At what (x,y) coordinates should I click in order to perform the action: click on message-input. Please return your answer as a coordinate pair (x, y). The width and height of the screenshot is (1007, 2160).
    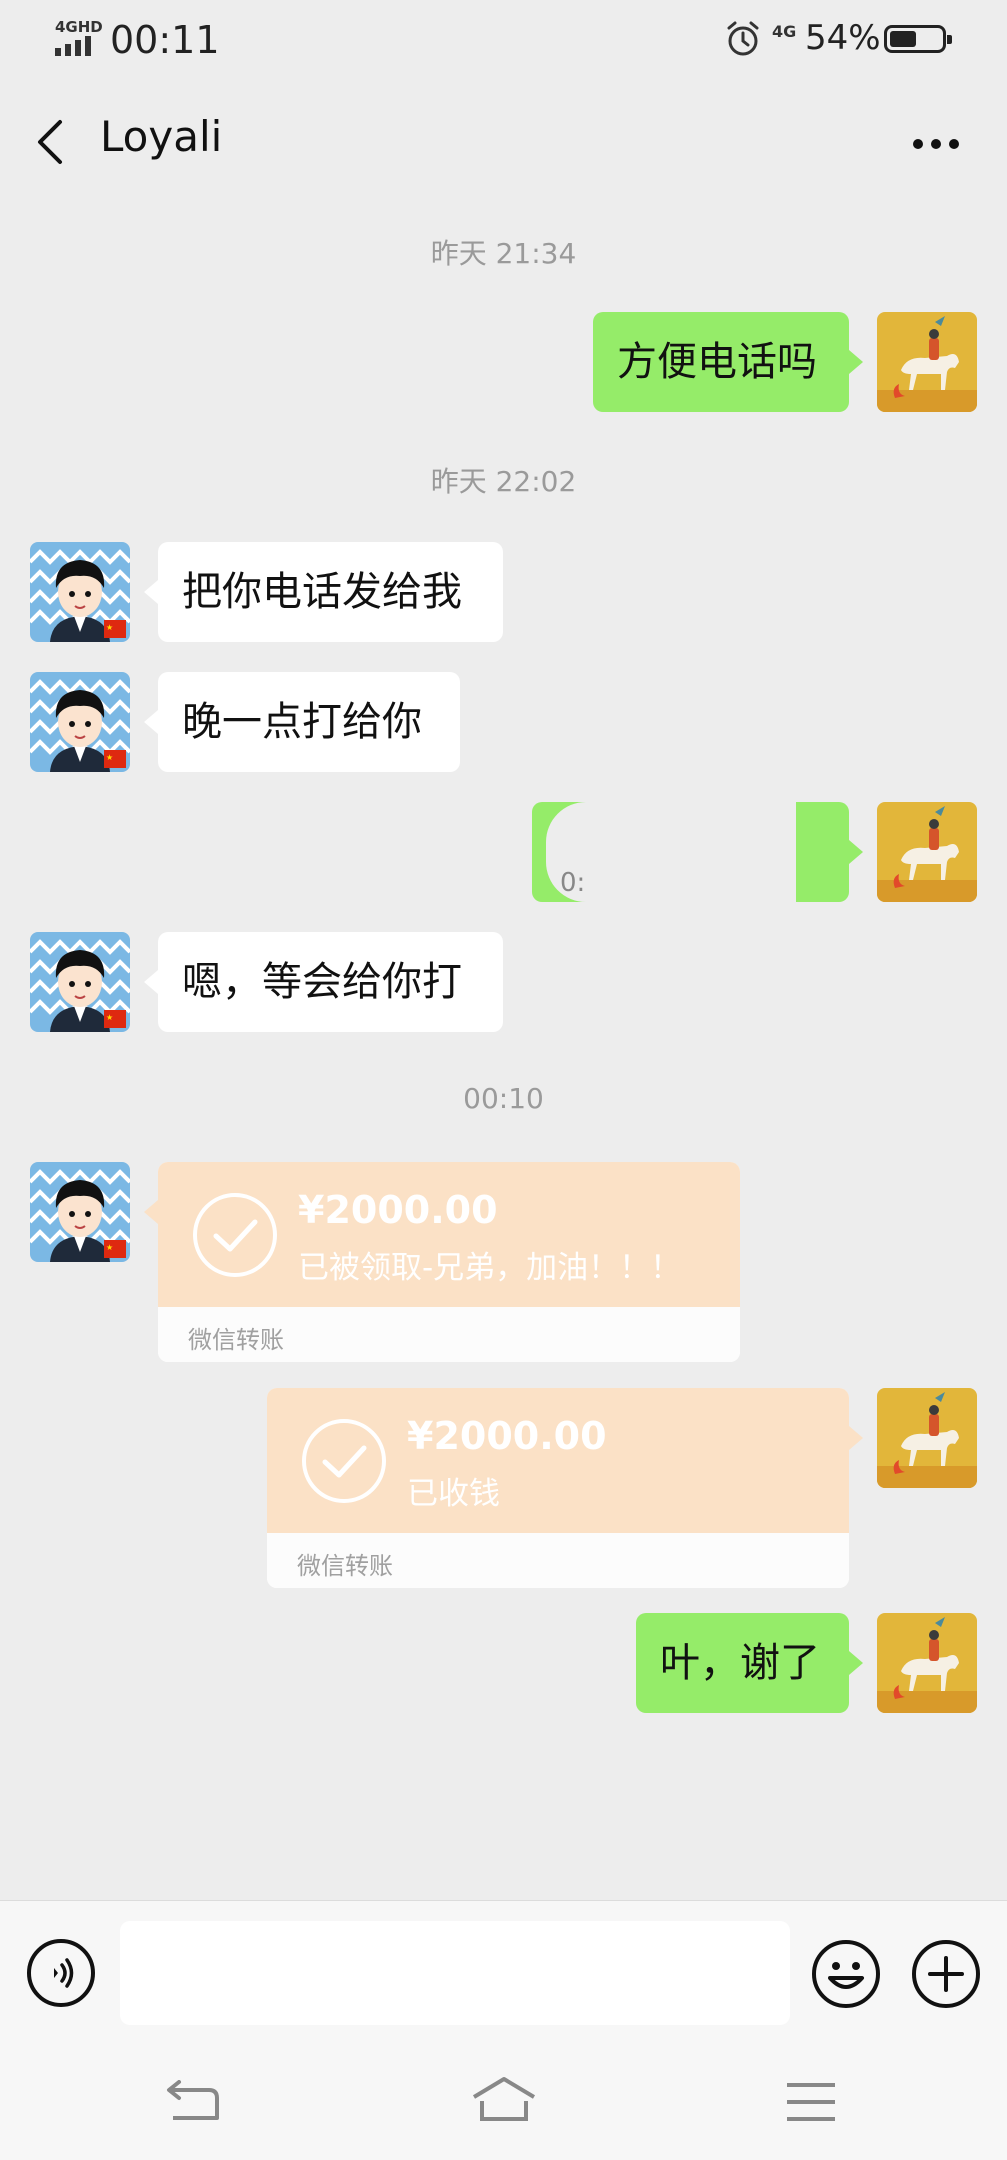
    Looking at the image, I should click on (455, 1973).